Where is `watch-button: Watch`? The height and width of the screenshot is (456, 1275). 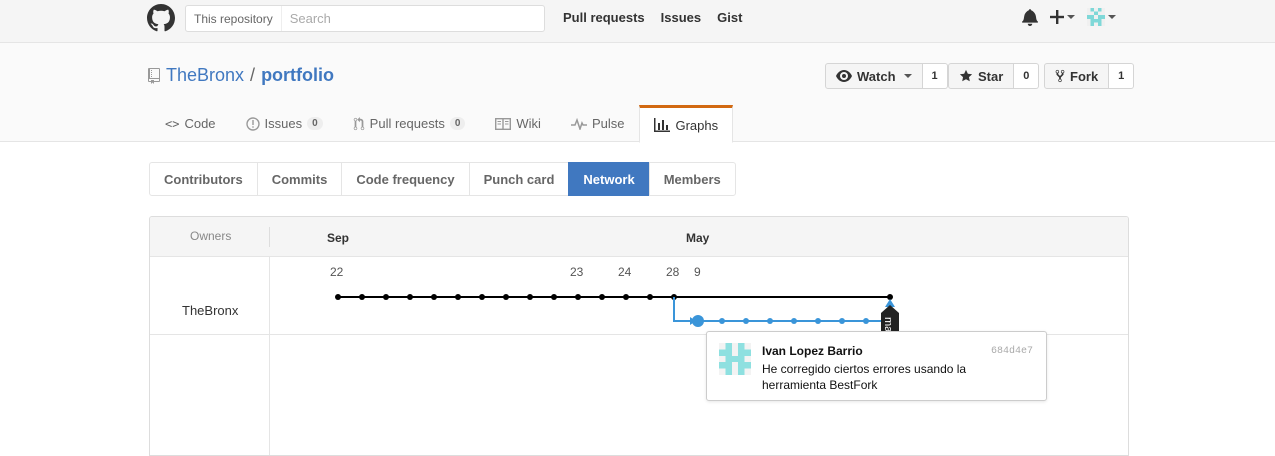
watch-button: Watch is located at coordinates (874, 76).